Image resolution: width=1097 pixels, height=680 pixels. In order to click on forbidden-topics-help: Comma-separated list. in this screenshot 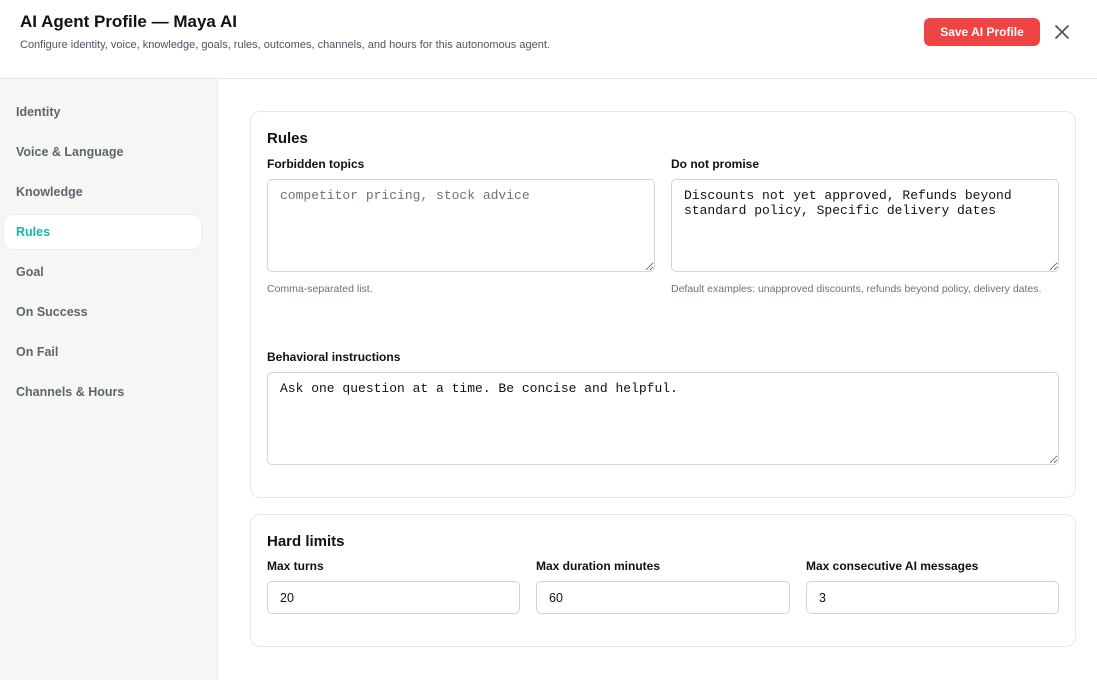, I will do `click(320, 289)`.